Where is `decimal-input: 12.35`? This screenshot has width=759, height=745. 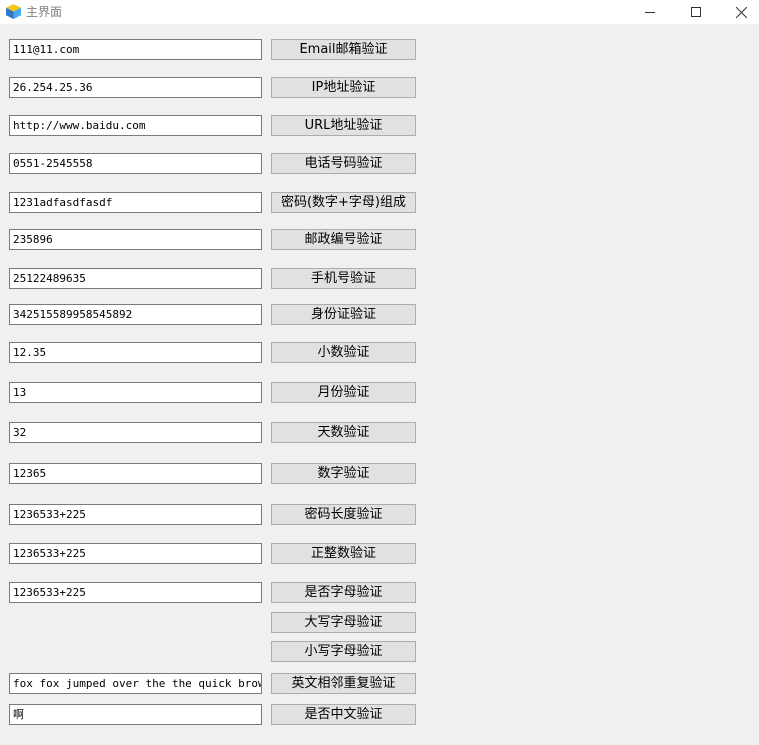 decimal-input: 12.35 is located at coordinates (135, 352).